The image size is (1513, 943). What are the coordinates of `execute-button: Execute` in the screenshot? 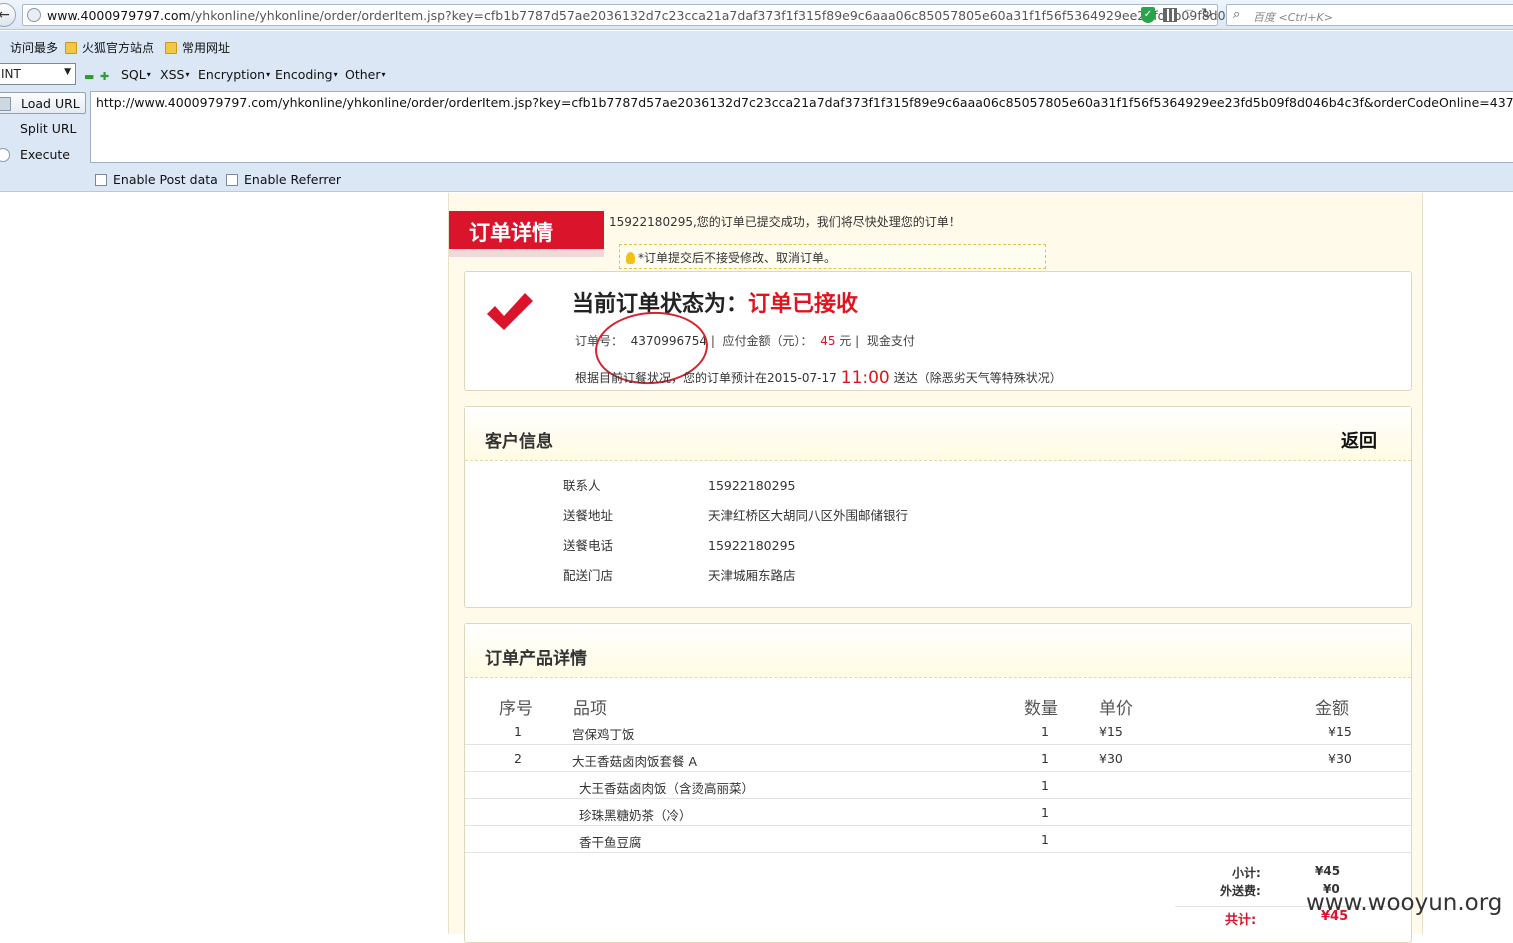 It's located at (43, 155).